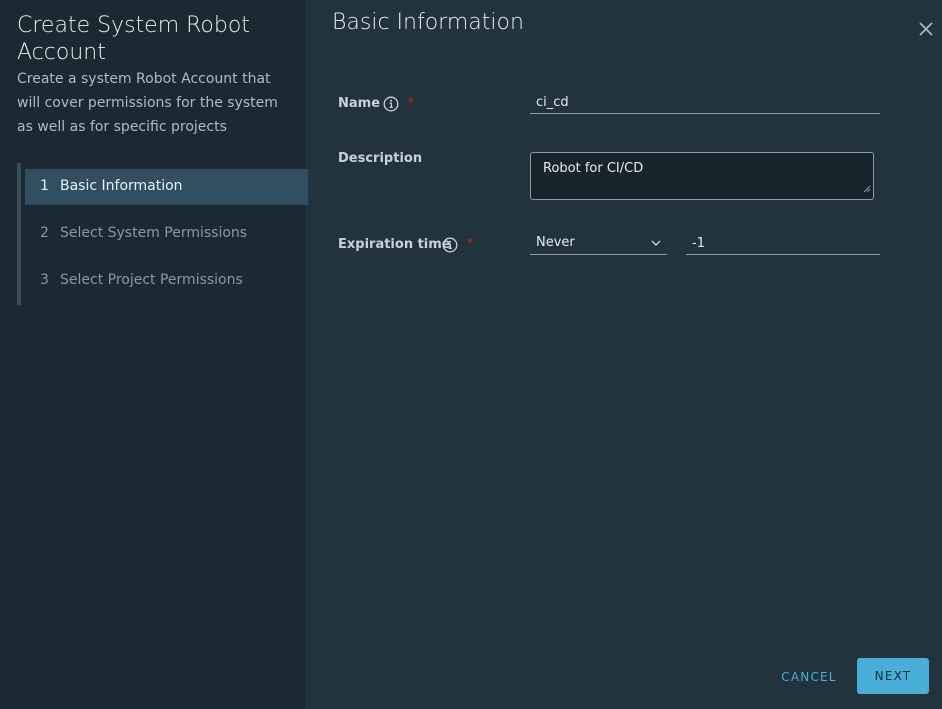  I want to click on step-label: Select Project Permissions, so click(151, 280).